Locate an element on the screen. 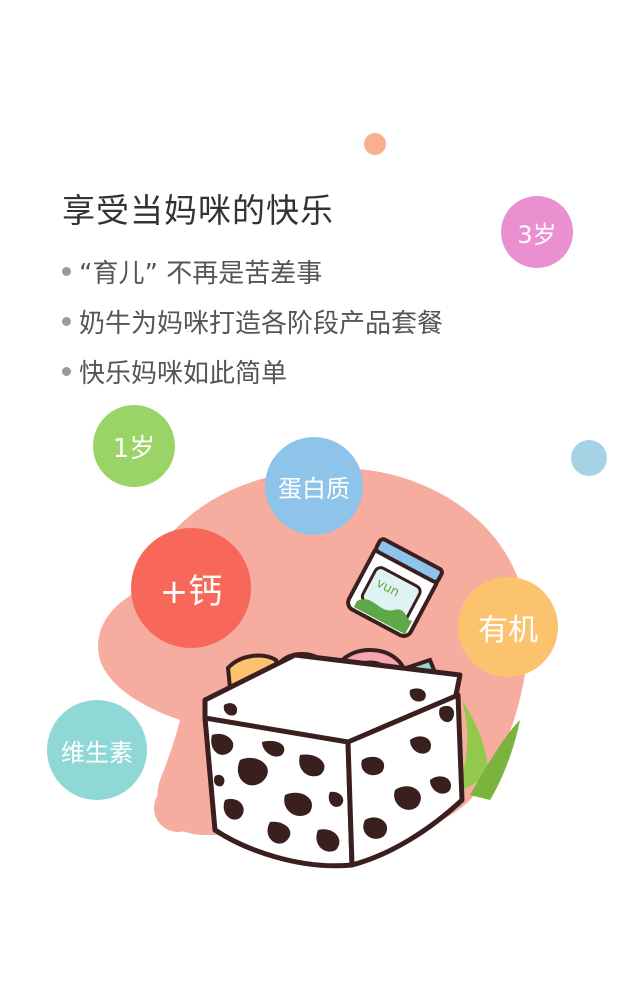  tag-calcium: +钙 is located at coordinates (191, 588).